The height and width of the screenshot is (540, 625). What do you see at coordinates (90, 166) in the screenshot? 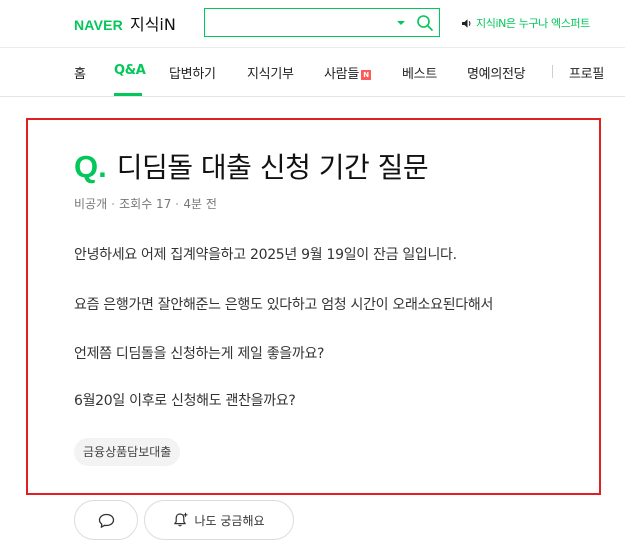
I see `q-mark: Q.` at bounding box center [90, 166].